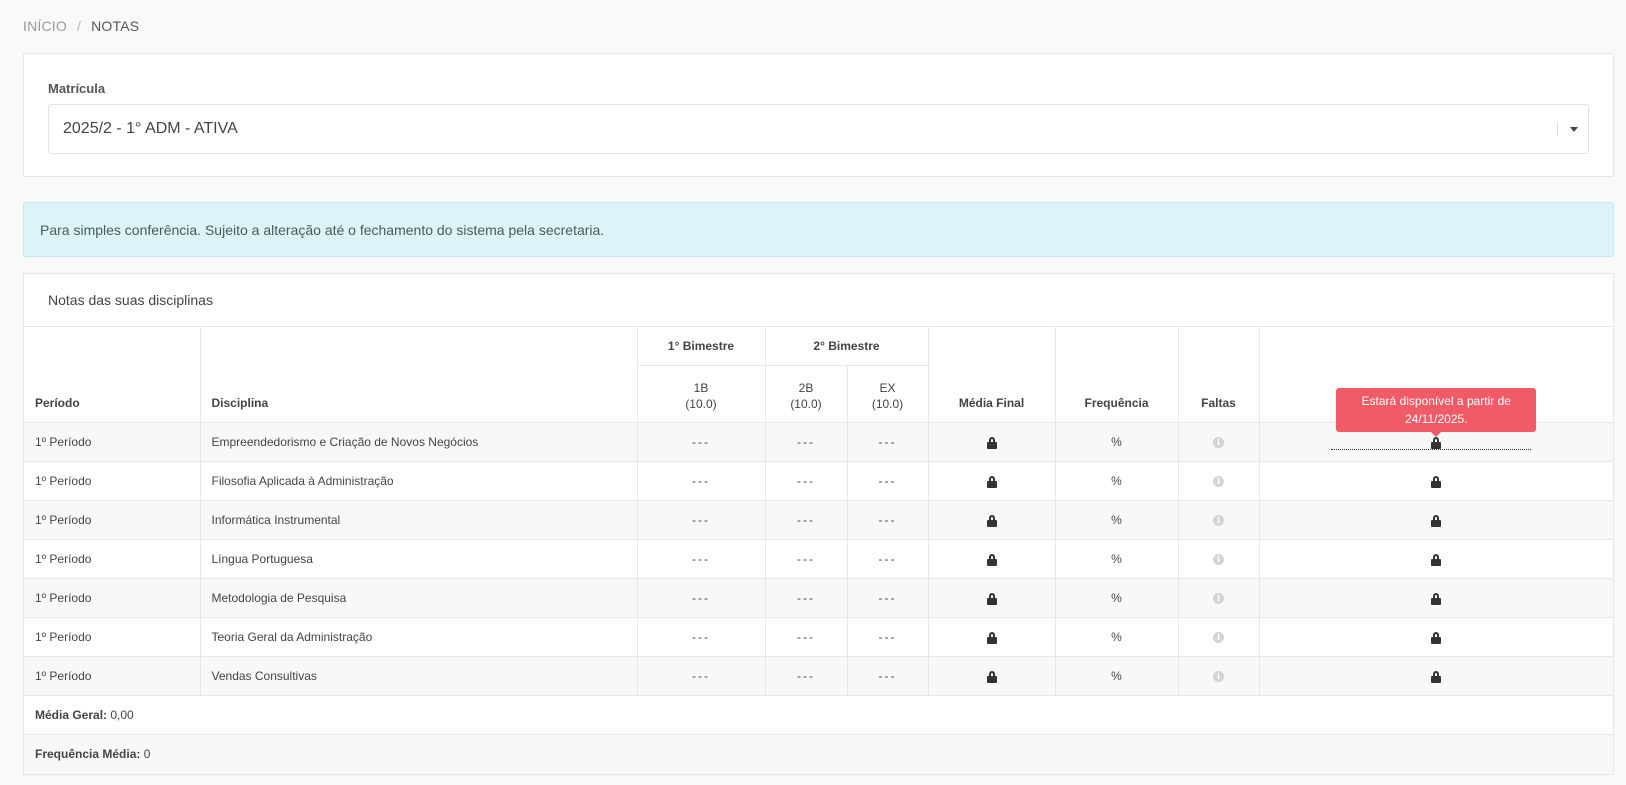  What do you see at coordinates (818, 129) in the screenshot?
I see `matricula-select: 2025/2 - 1° ADM - ATIVA` at bounding box center [818, 129].